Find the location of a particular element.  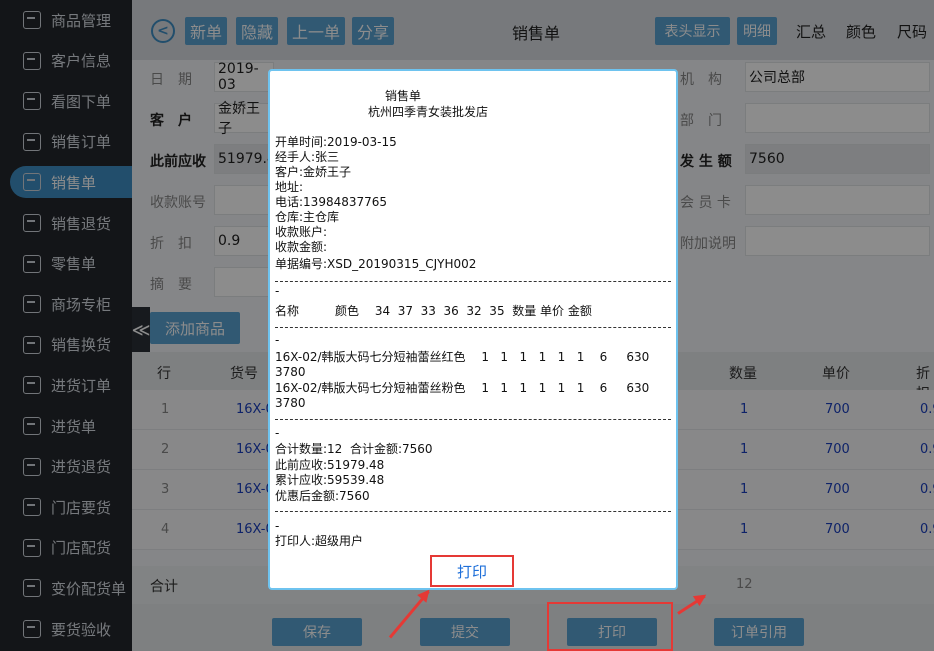

receipt-column-header: 名称 颜色 34 37 33 36 32 35 数量 单价 金额 is located at coordinates (433, 311).